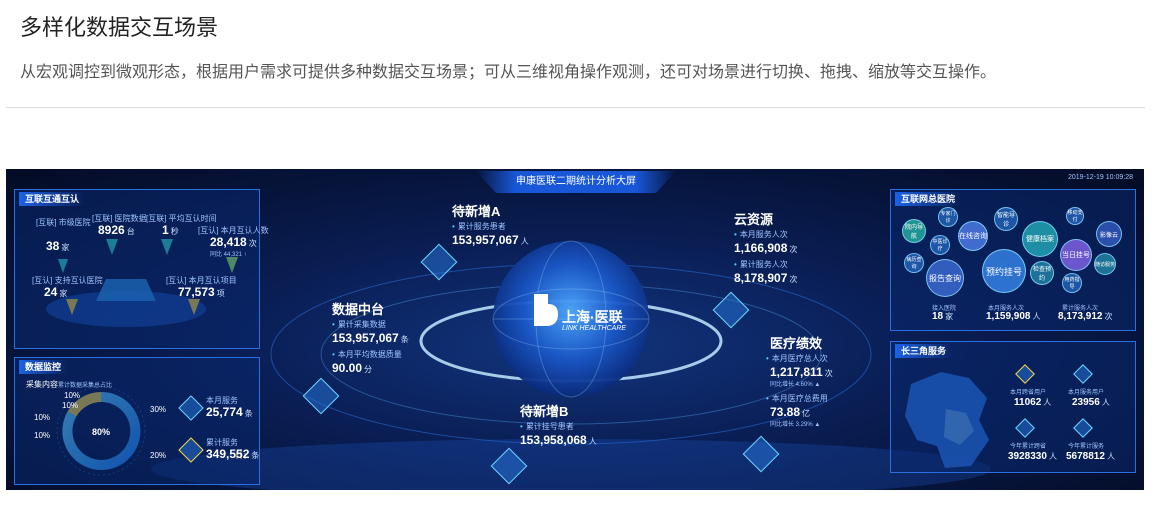 This screenshot has height=517, width=1170. Describe the element at coordinates (181, 218) in the screenshot. I see `stat-label: [互联] 平均互认时间` at that location.